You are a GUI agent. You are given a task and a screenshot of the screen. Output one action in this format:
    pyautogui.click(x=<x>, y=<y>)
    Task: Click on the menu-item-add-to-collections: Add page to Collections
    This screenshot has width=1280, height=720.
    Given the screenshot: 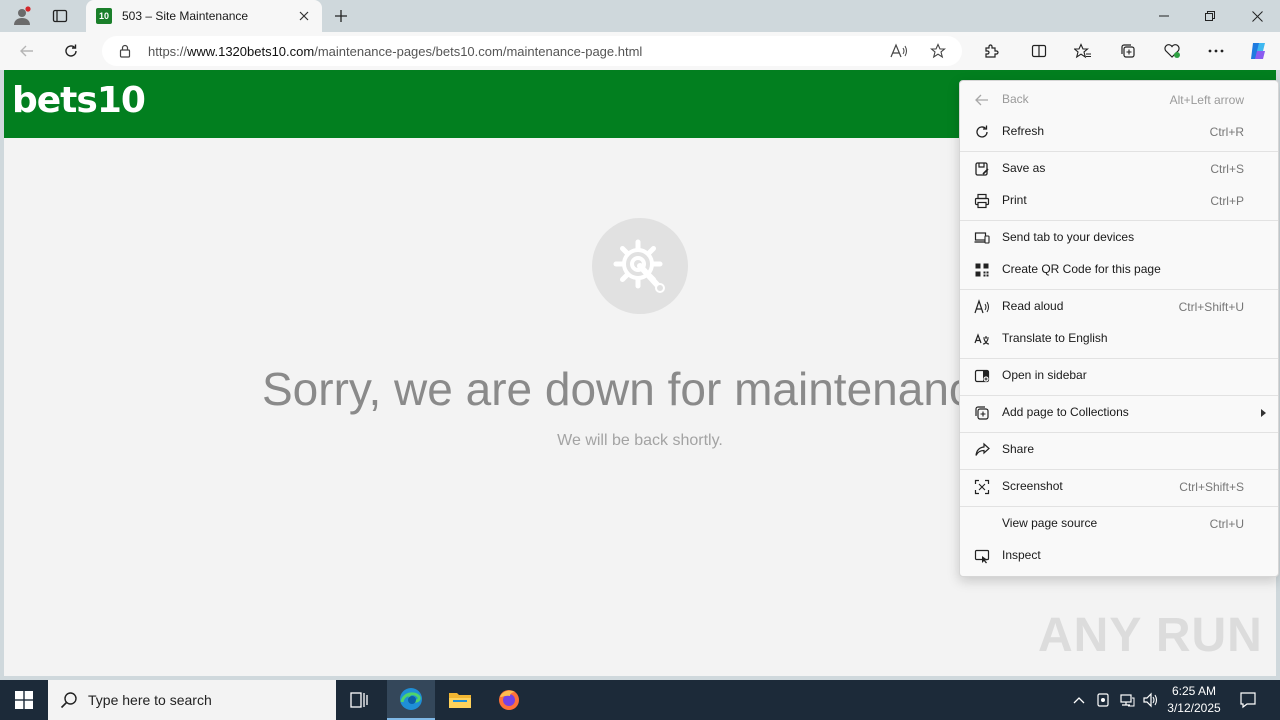 What is the action you would take?
    pyautogui.click(x=1119, y=413)
    